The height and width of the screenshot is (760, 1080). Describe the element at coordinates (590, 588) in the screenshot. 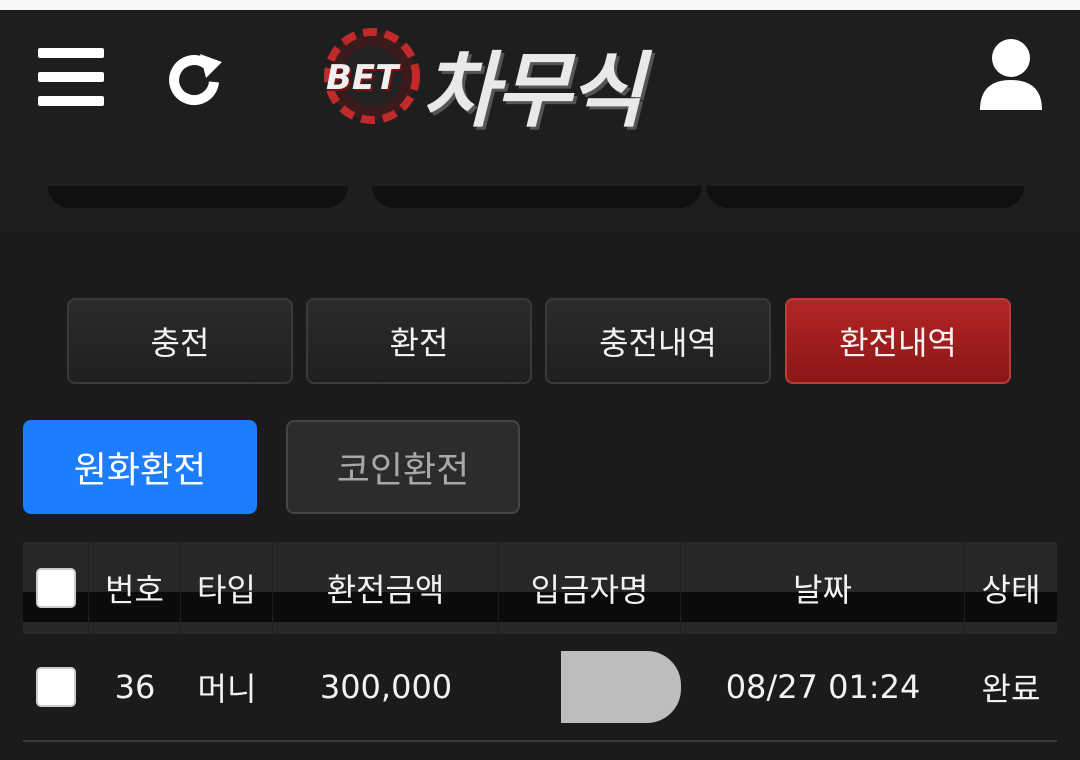

I see `col-depositor: 입금자명` at that location.